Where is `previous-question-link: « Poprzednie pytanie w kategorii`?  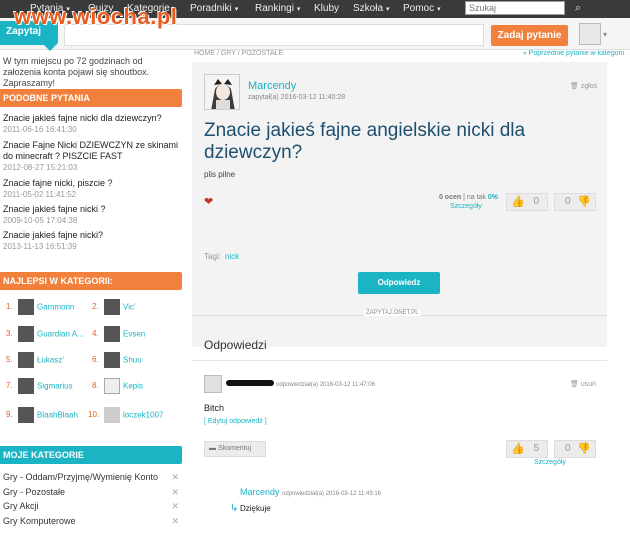
previous-question-link: « Poprzednie pytanie w kategorii is located at coordinates (573, 53).